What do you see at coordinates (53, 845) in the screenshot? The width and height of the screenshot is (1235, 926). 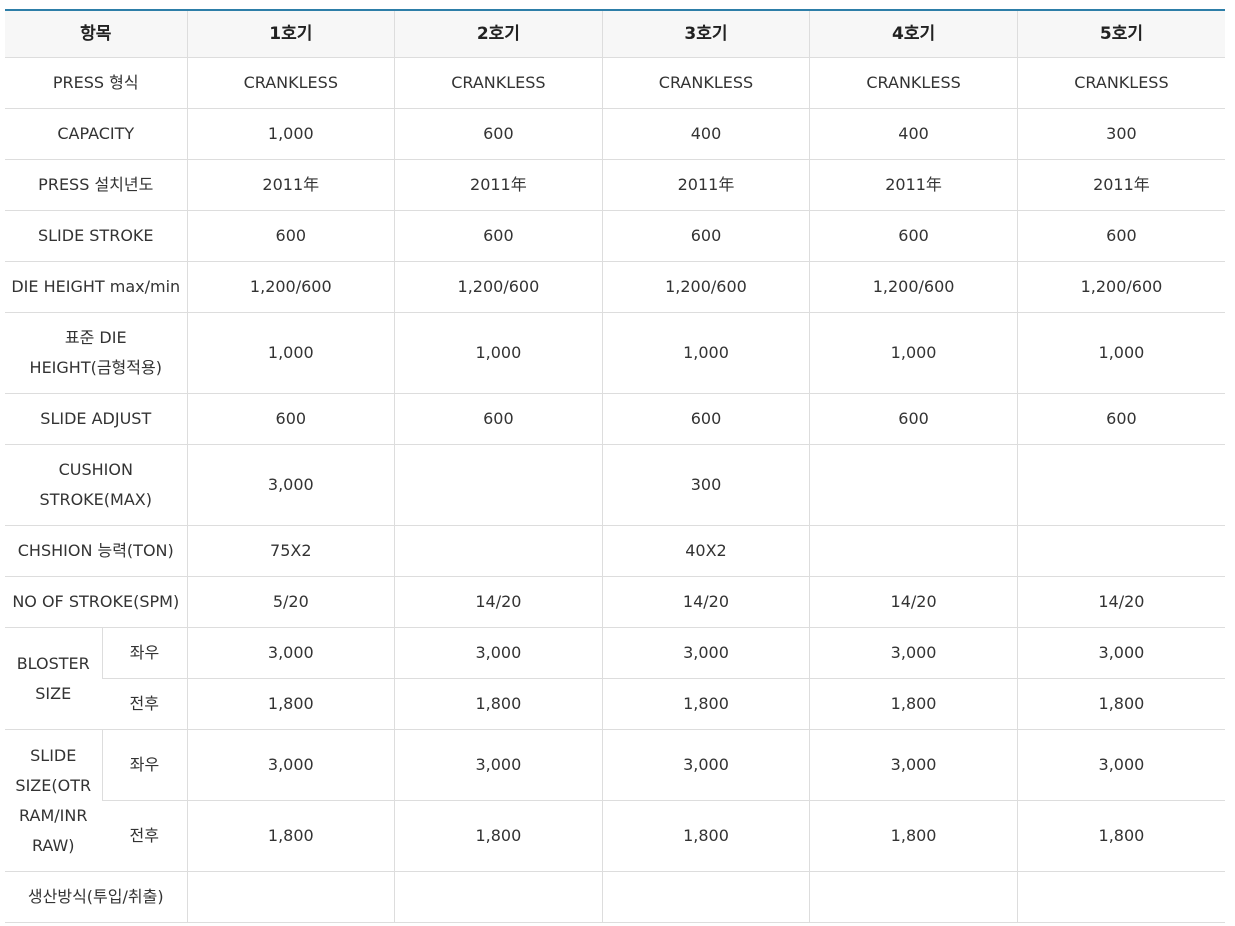 I see `row-label-line: RAW)` at bounding box center [53, 845].